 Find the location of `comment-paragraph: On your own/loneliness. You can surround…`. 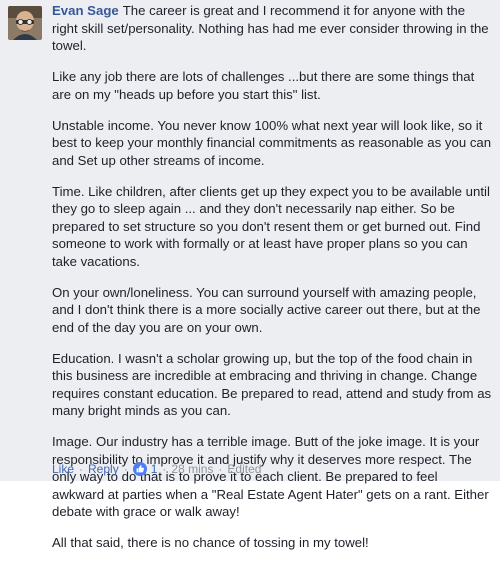

comment-paragraph: On your own/loneliness. You can surround… is located at coordinates (266, 309).